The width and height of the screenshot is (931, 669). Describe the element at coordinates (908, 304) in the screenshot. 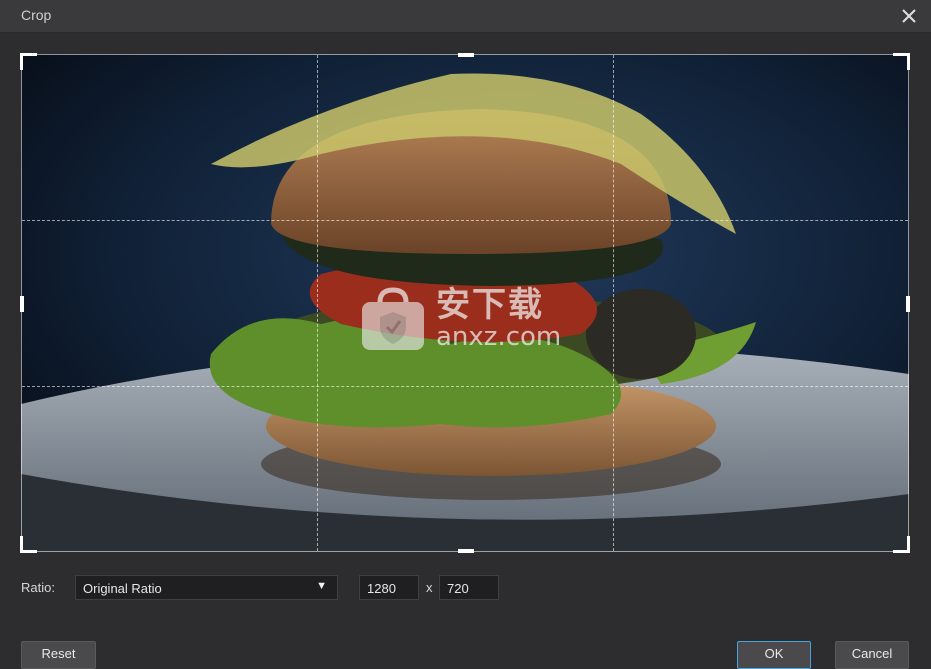

I see `crop-handle-right` at that location.